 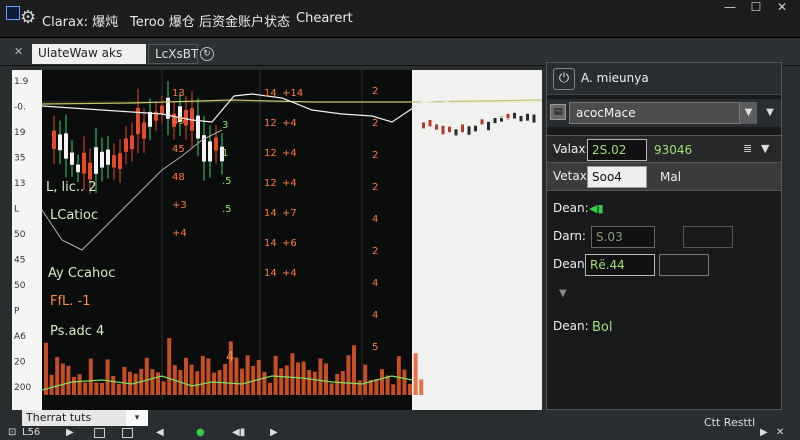 I want to click on refresh-icon: ↻, so click(x=207, y=54).